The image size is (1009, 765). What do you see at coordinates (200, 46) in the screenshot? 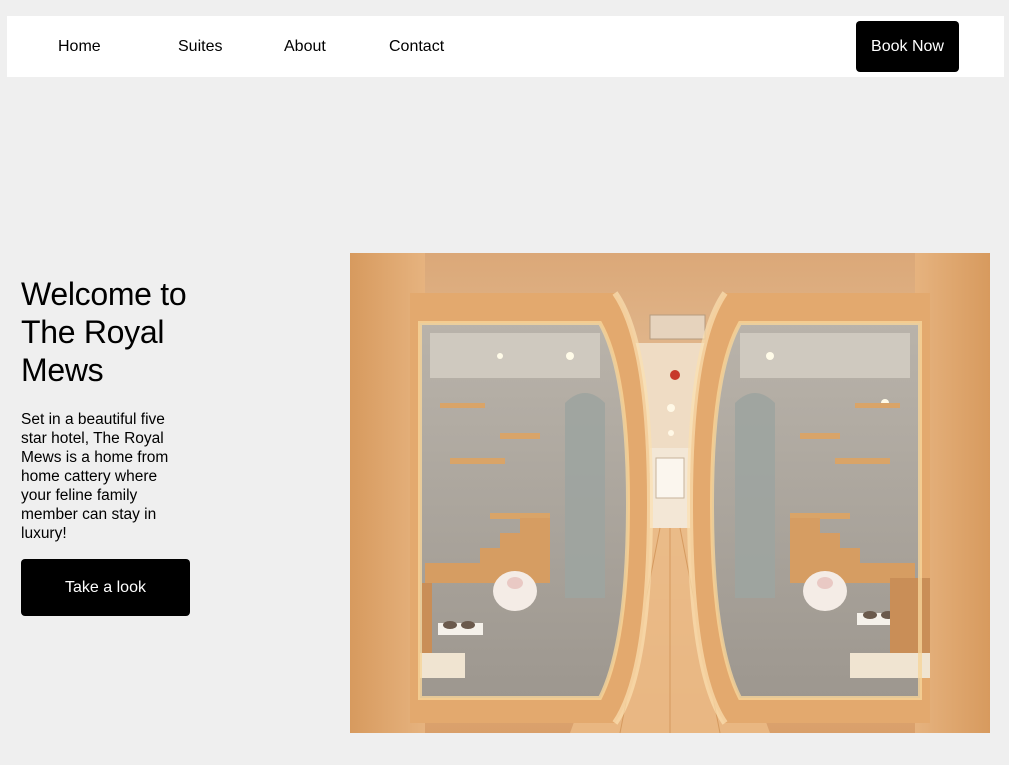
I see `nav-link-suites: Suites` at bounding box center [200, 46].